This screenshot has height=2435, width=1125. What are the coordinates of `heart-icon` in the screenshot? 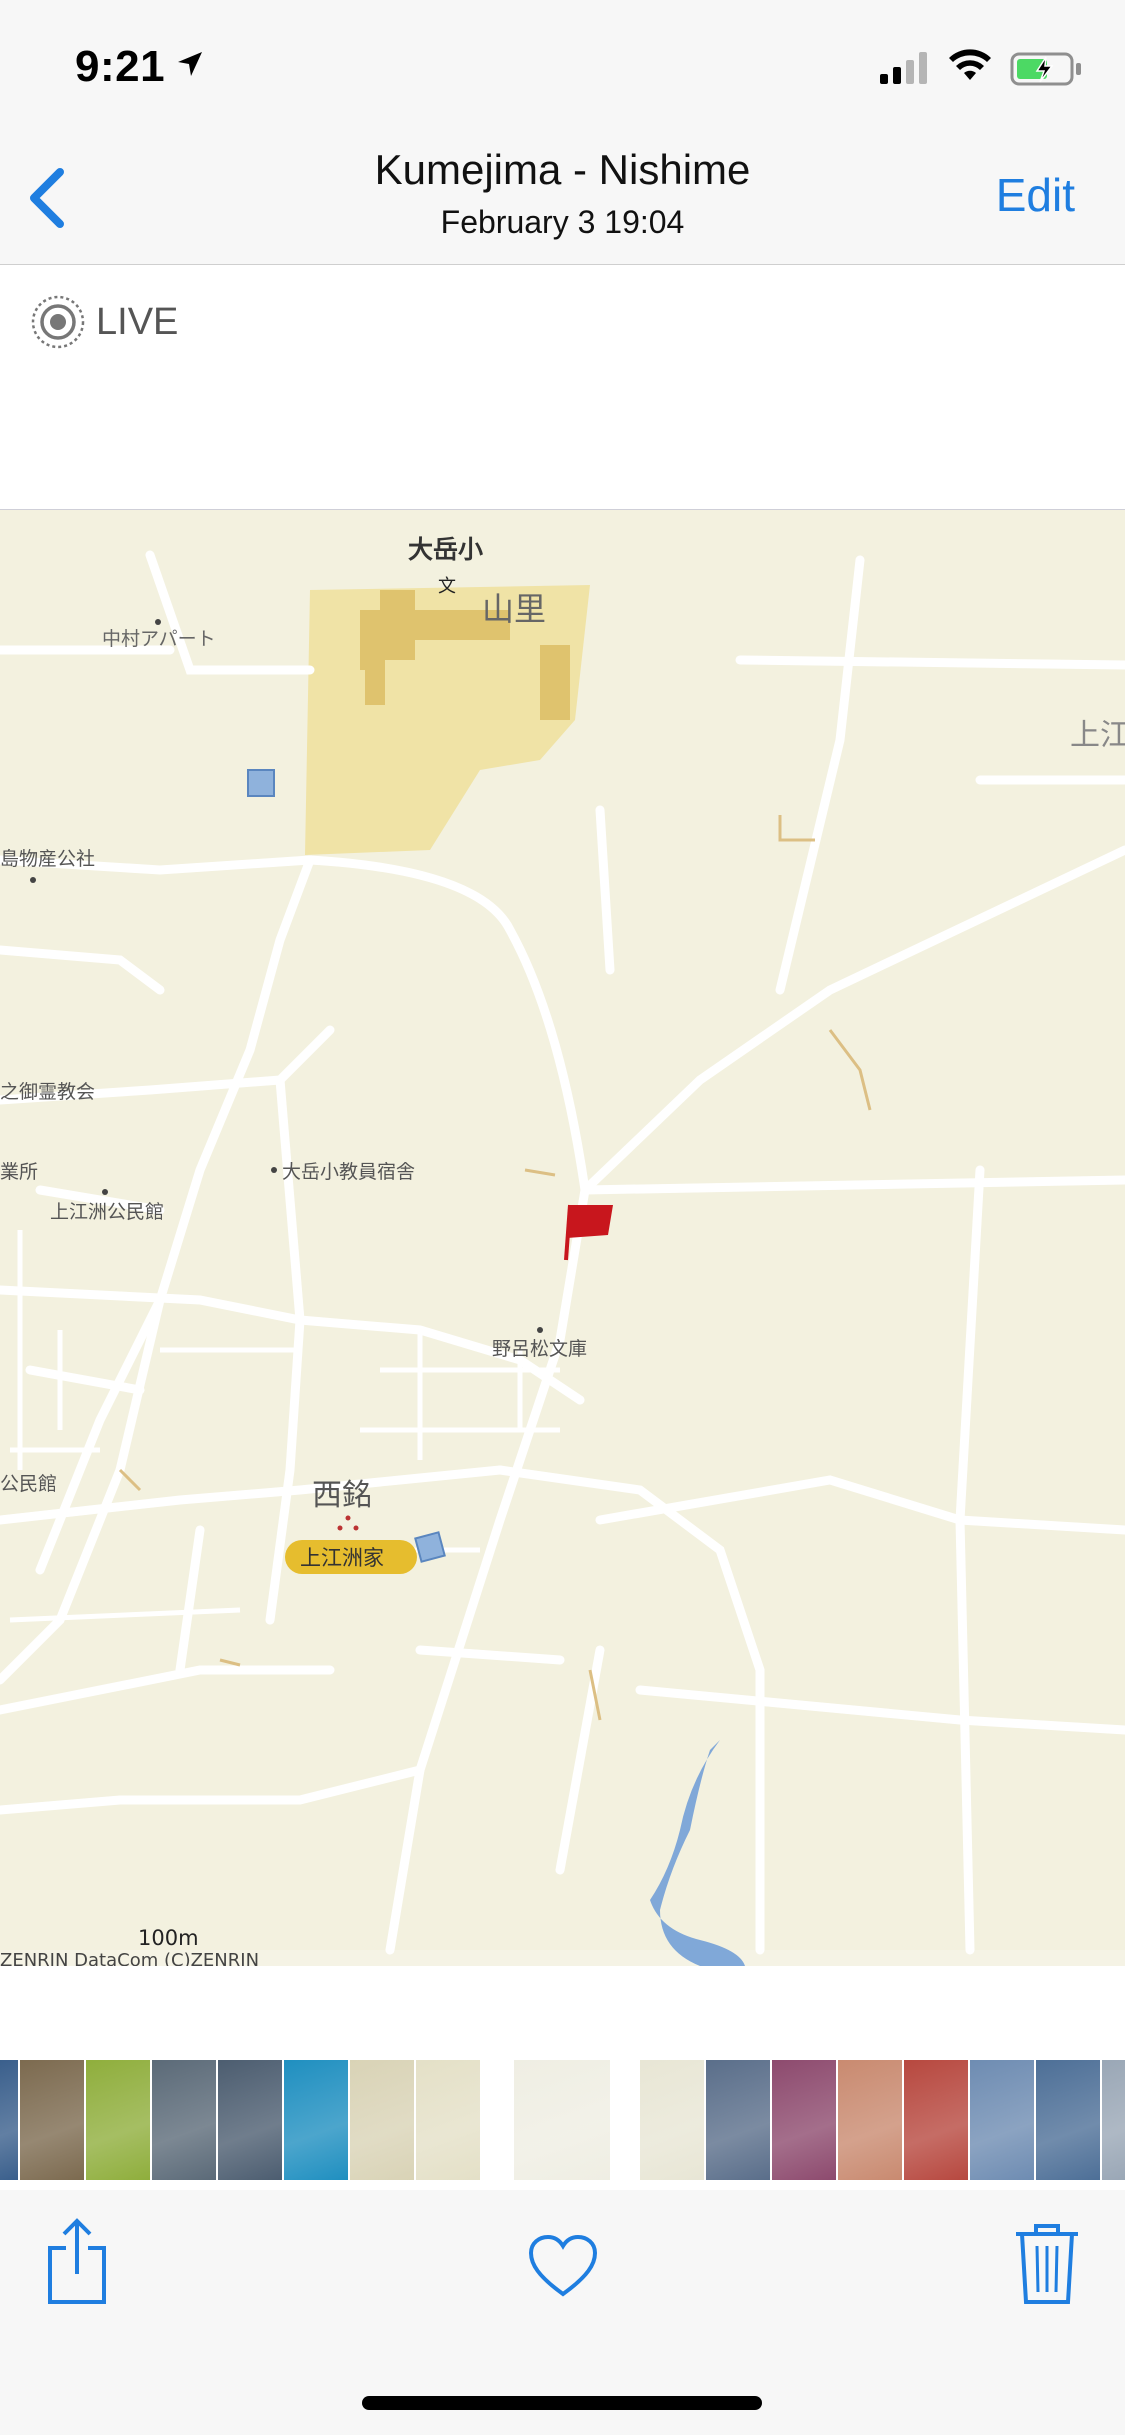 It's located at (563, 2265).